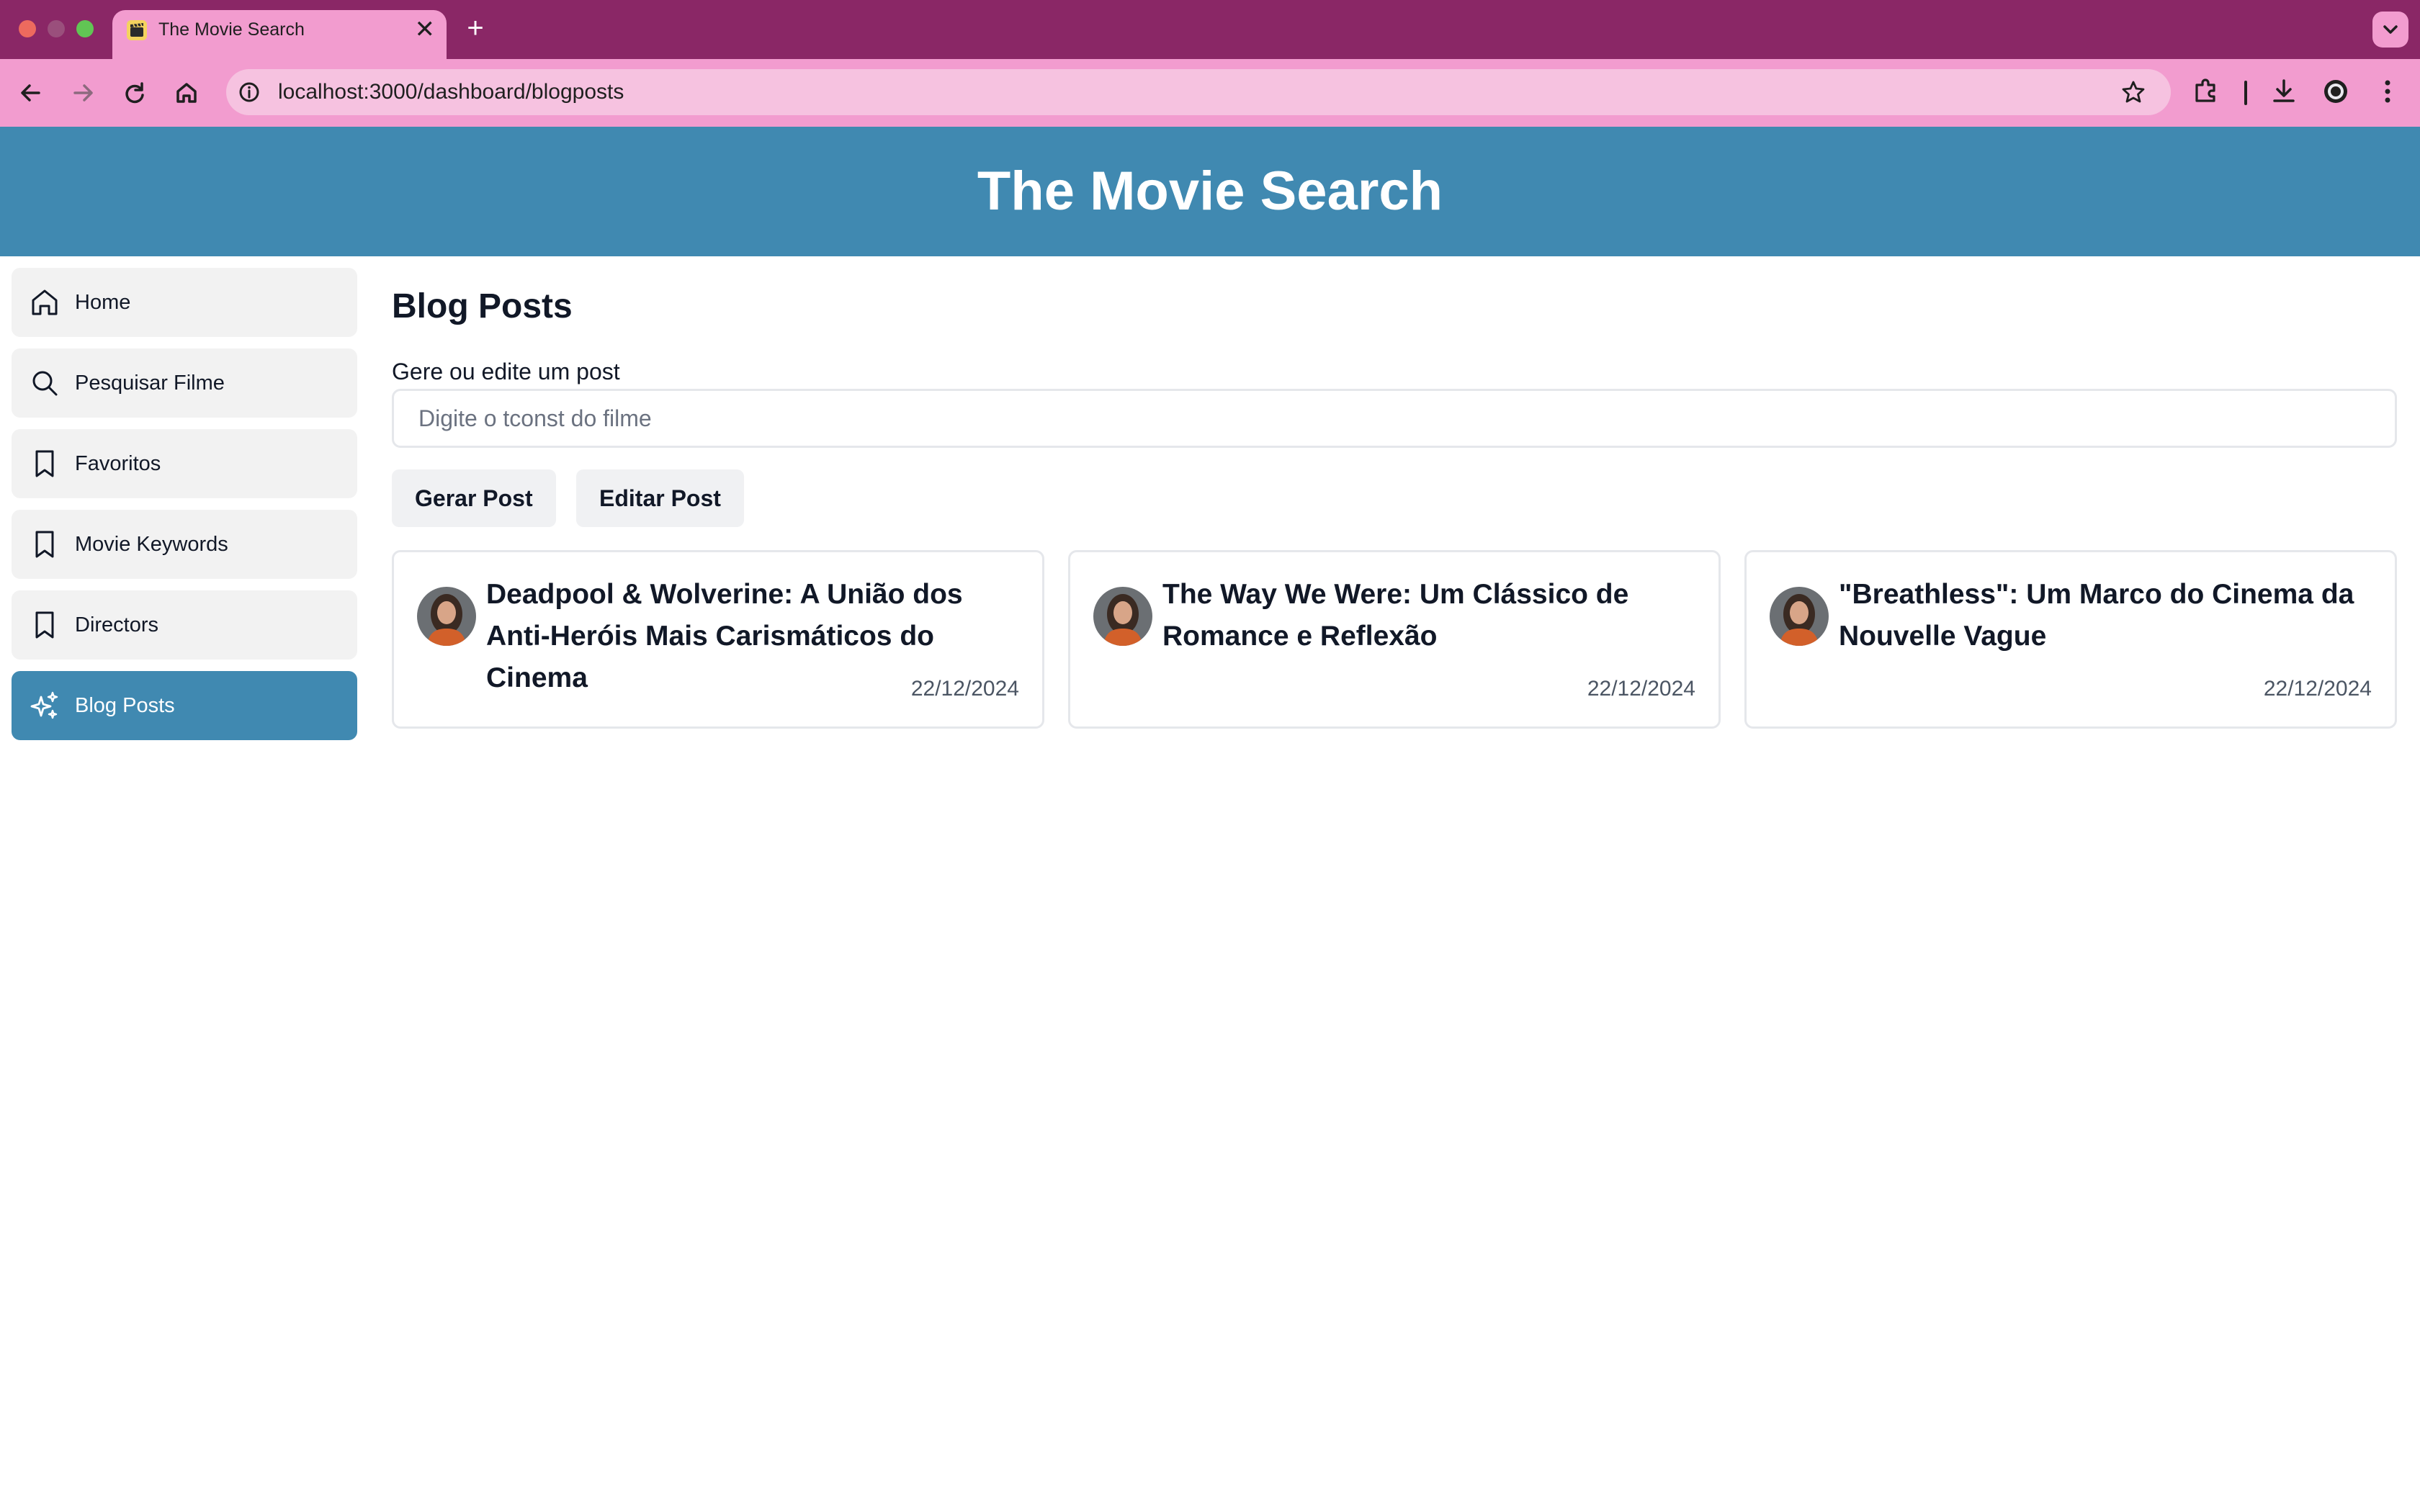  I want to click on sidebar-item-pesquisar-filme: Pesquisar Filme, so click(185, 383).